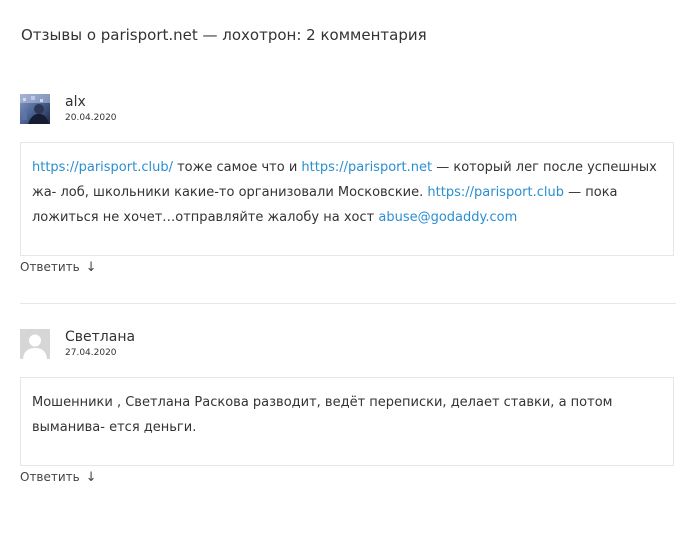  I want to click on comment-author: Светлана, so click(100, 337).